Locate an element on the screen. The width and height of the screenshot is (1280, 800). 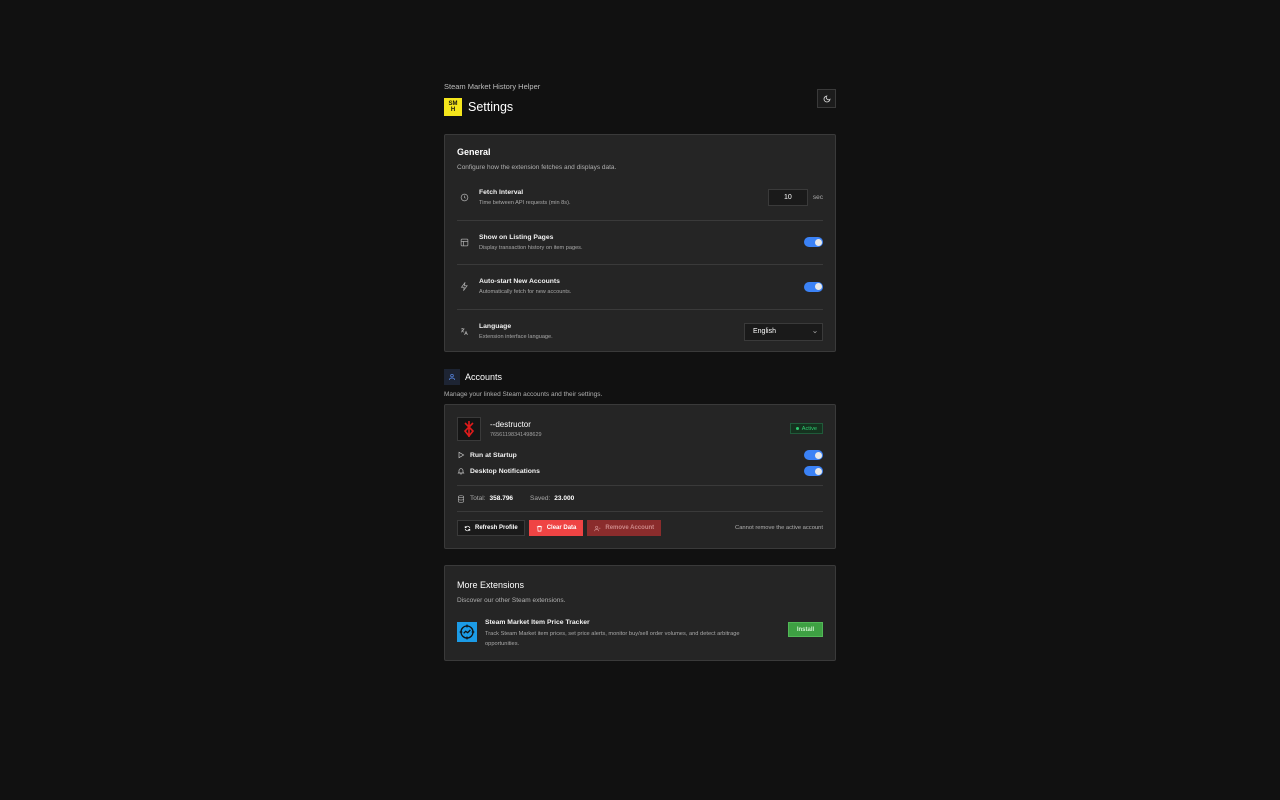
layout-icon is located at coordinates (464, 242).